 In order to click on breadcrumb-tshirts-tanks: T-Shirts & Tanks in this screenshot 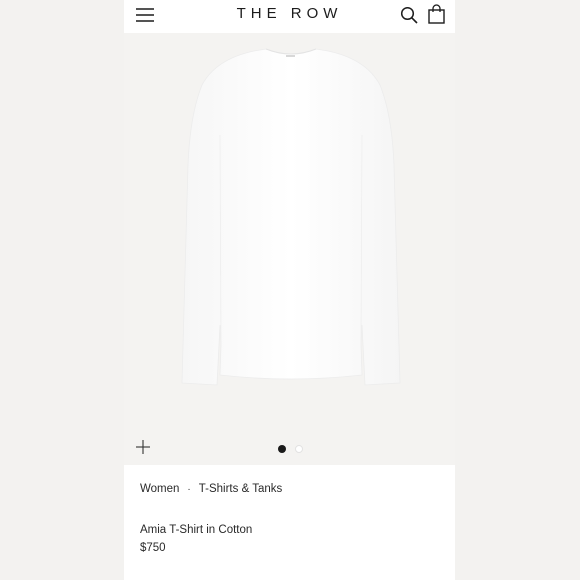, I will do `click(241, 489)`.